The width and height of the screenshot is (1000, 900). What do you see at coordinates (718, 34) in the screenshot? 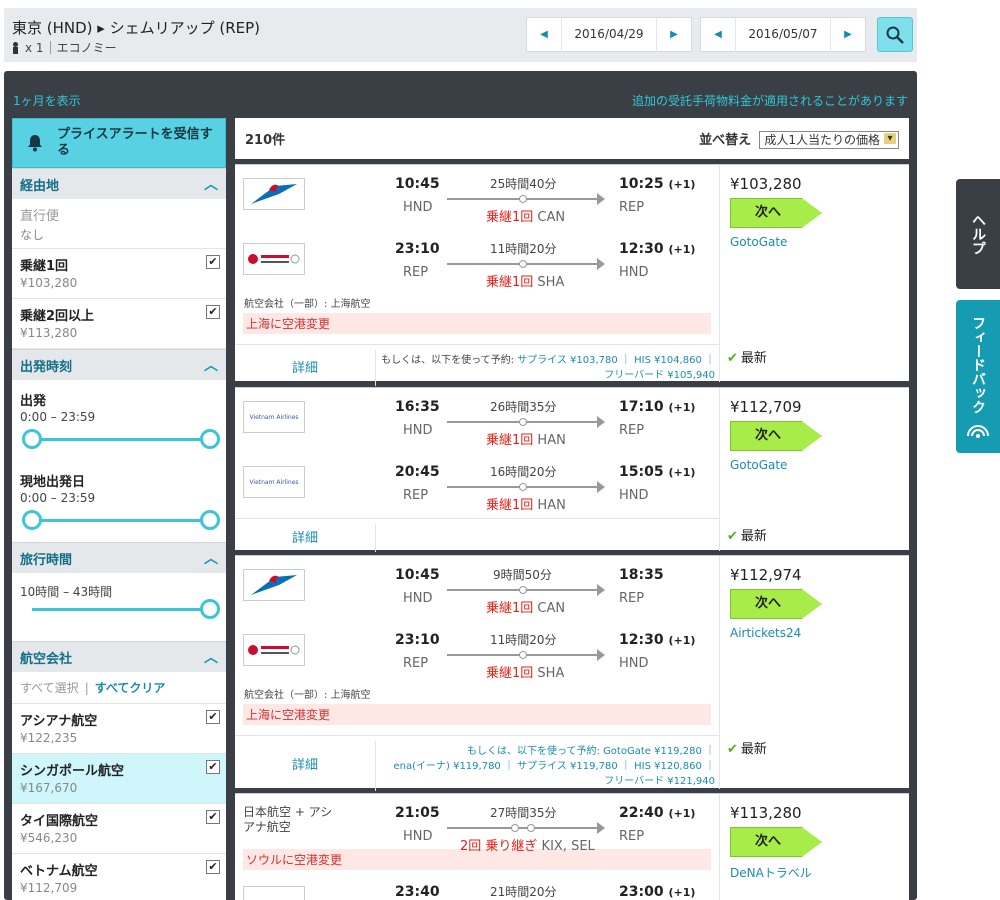
I see `return-prev-day-icon: ◀` at bounding box center [718, 34].